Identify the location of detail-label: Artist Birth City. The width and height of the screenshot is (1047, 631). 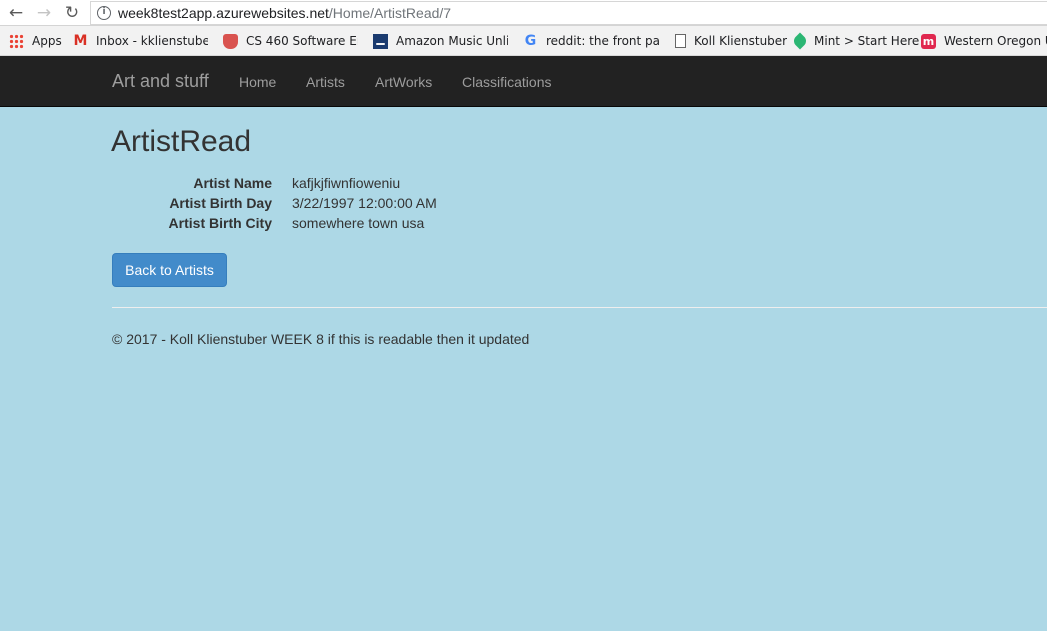
(220, 223).